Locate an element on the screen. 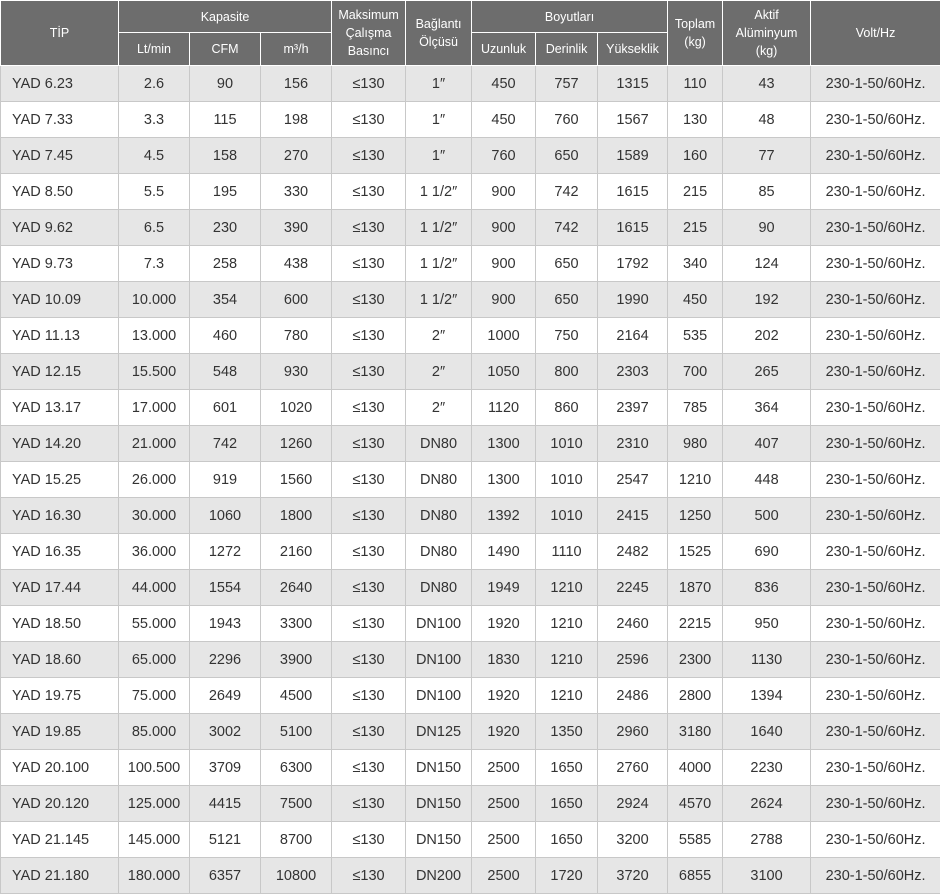 This screenshot has height=896, width=940. cell-height: 2415 is located at coordinates (633, 515).